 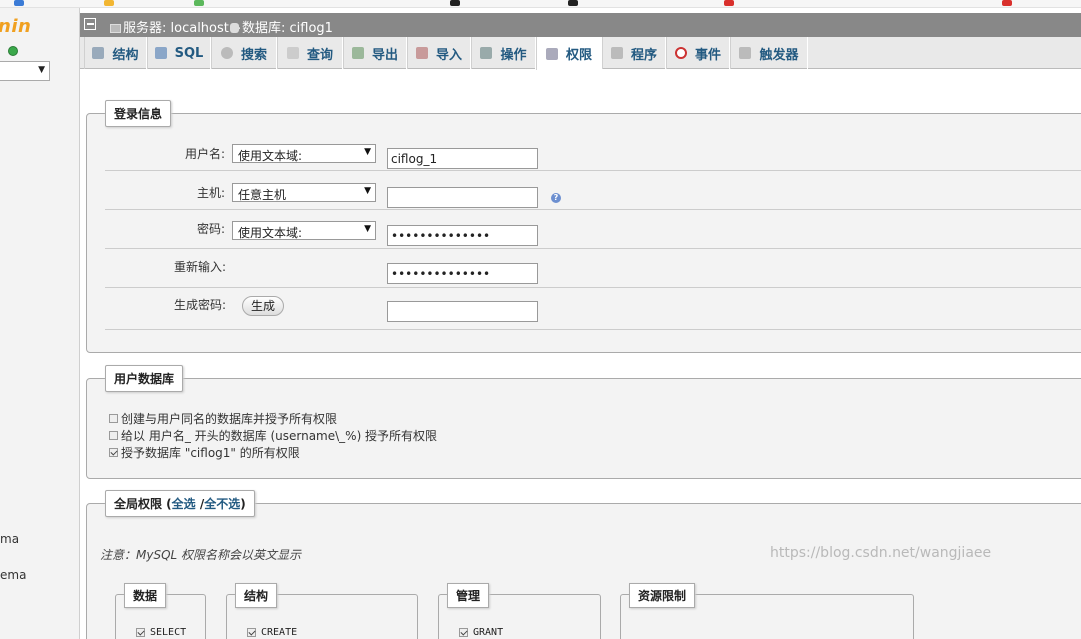 What do you see at coordinates (200, 305) in the screenshot?
I see `generate-password-label: 生成密码:` at bounding box center [200, 305].